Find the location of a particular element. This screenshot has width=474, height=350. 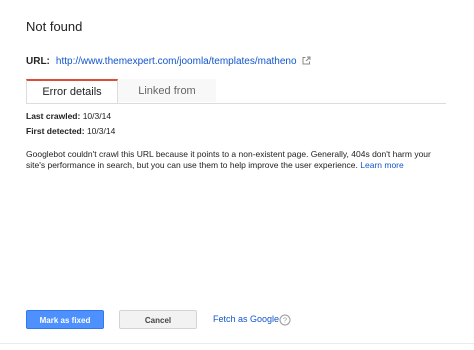

page-title: Not found is located at coordinates (54, 26).